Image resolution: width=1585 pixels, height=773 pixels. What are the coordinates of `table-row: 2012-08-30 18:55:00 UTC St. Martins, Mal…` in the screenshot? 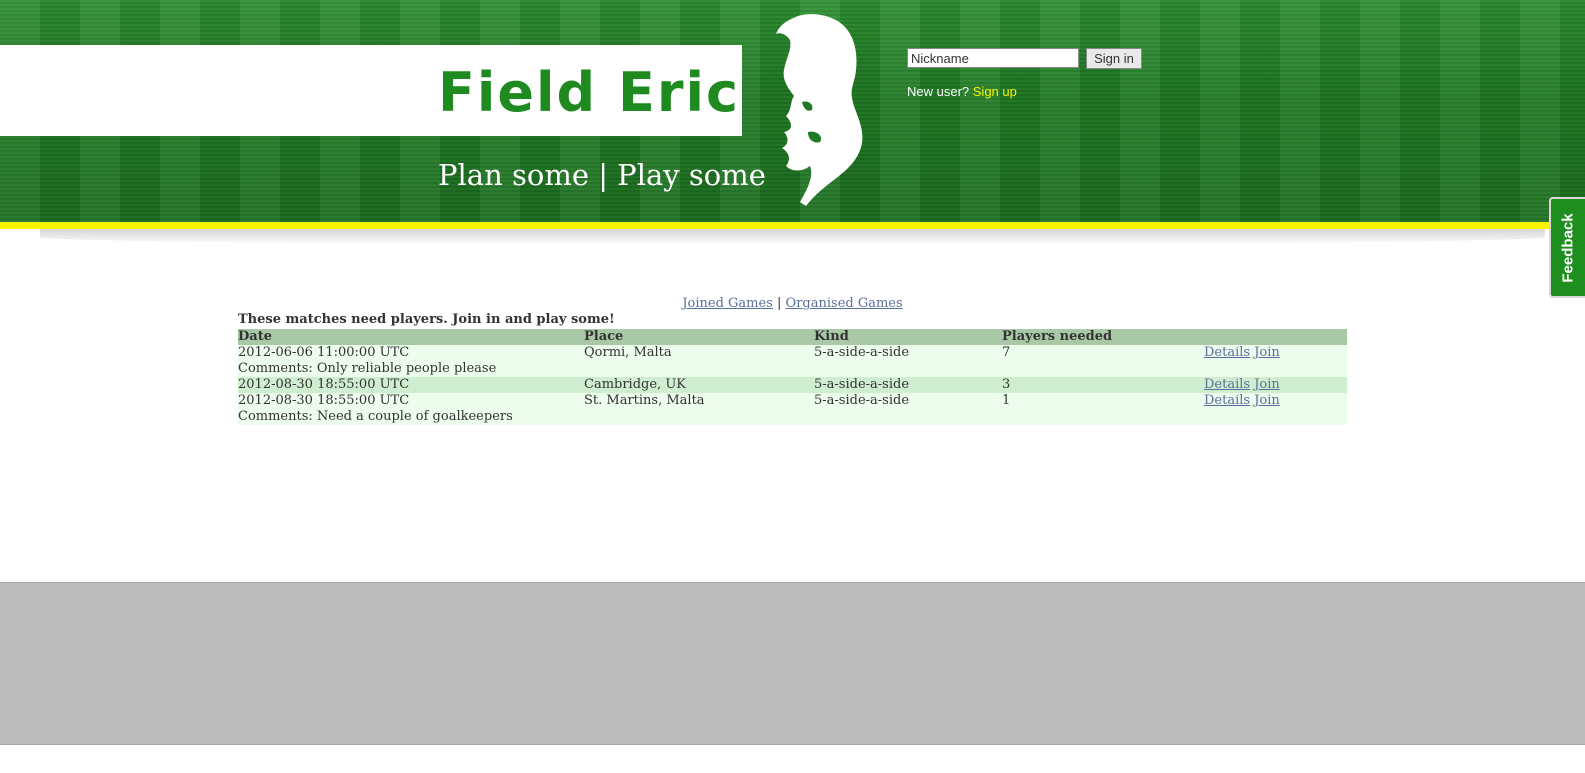 It's located at (792, 401).